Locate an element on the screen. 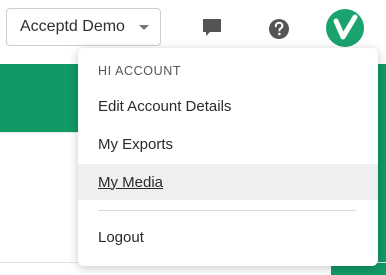  chevron-down-icon is located at coordinates (144, 27).